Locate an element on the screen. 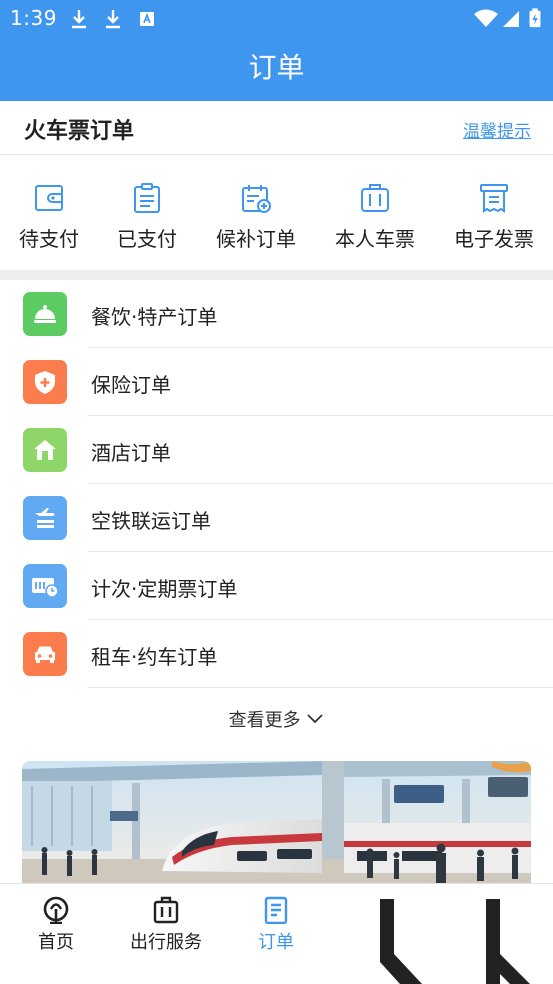 Image resolution: width=553 pixels, height=984 pixels. food-bell-icon is located at coordinates (45, 314).